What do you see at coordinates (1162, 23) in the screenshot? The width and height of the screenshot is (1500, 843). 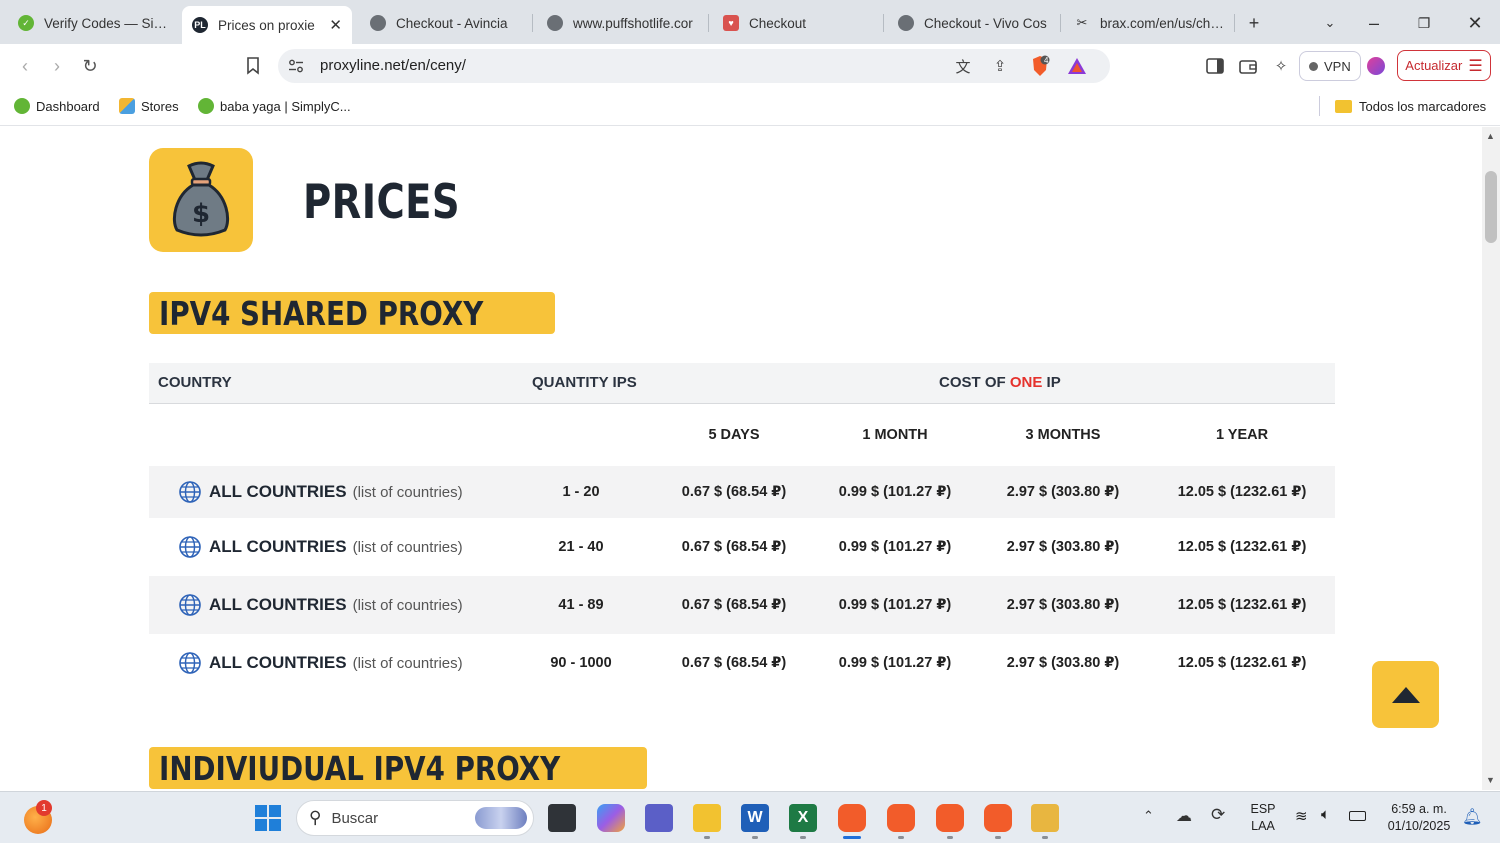 I see `tab-title: brax.com/en/us/chec` at bounding box center [1162, 23].